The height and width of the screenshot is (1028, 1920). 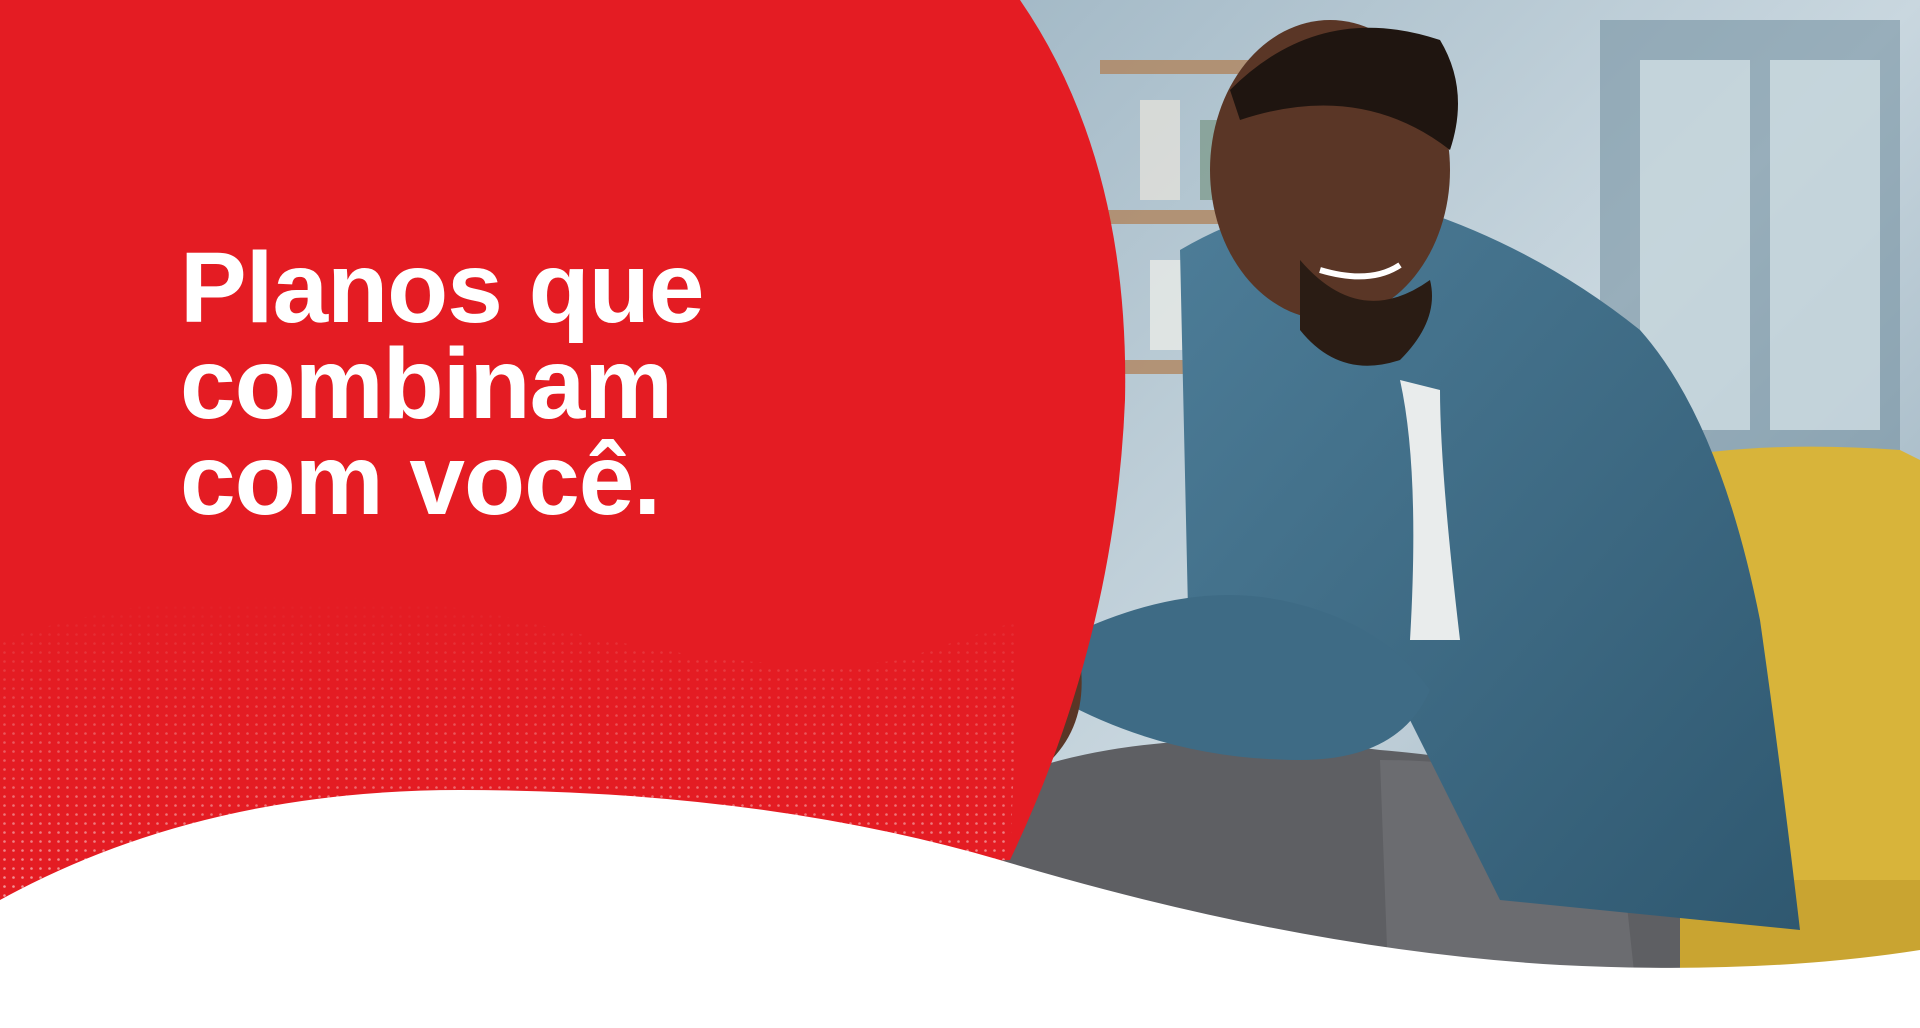 What do you see at coordinates (426, 384) in the screenshot?
I see `headline-line-2: combinam` at bounding box center [426, 384].